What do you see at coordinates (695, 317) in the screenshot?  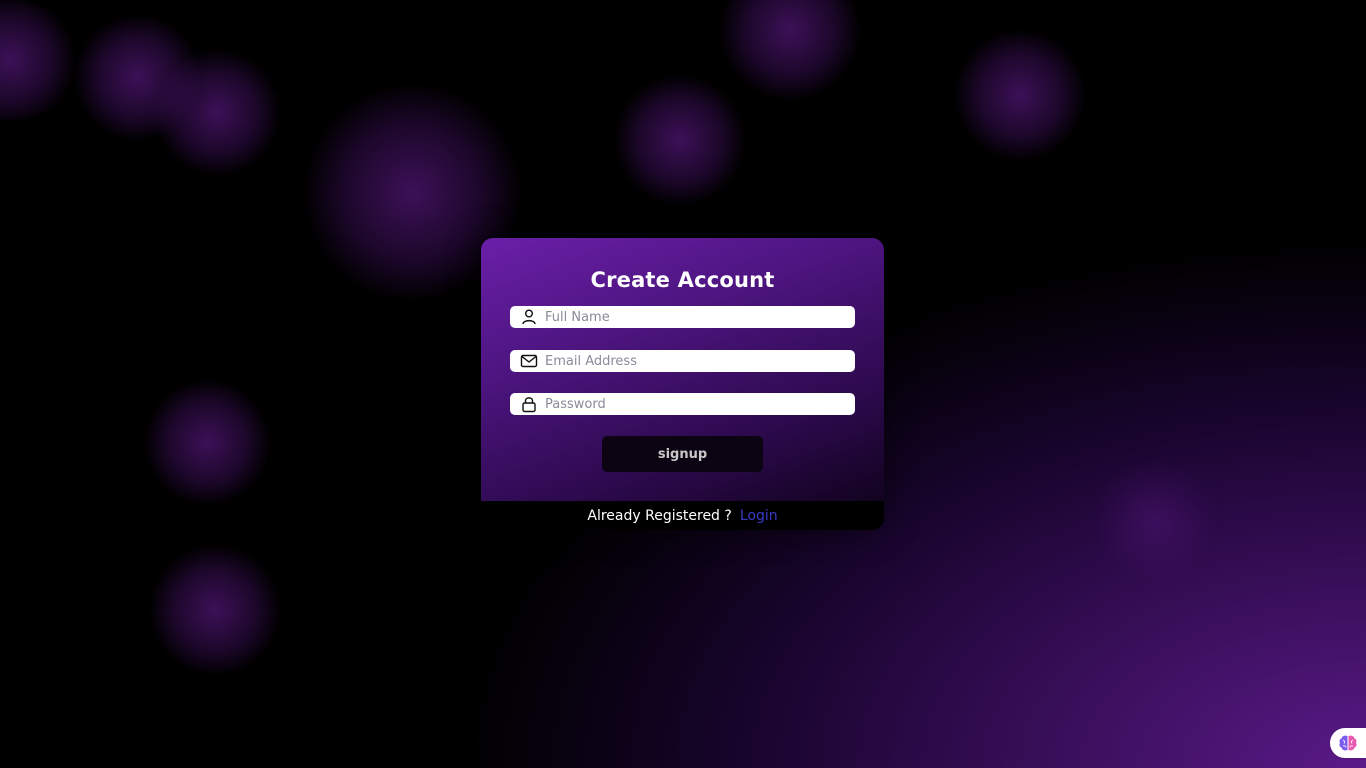 I see `full-name-input` at bounding box center [695, 317].